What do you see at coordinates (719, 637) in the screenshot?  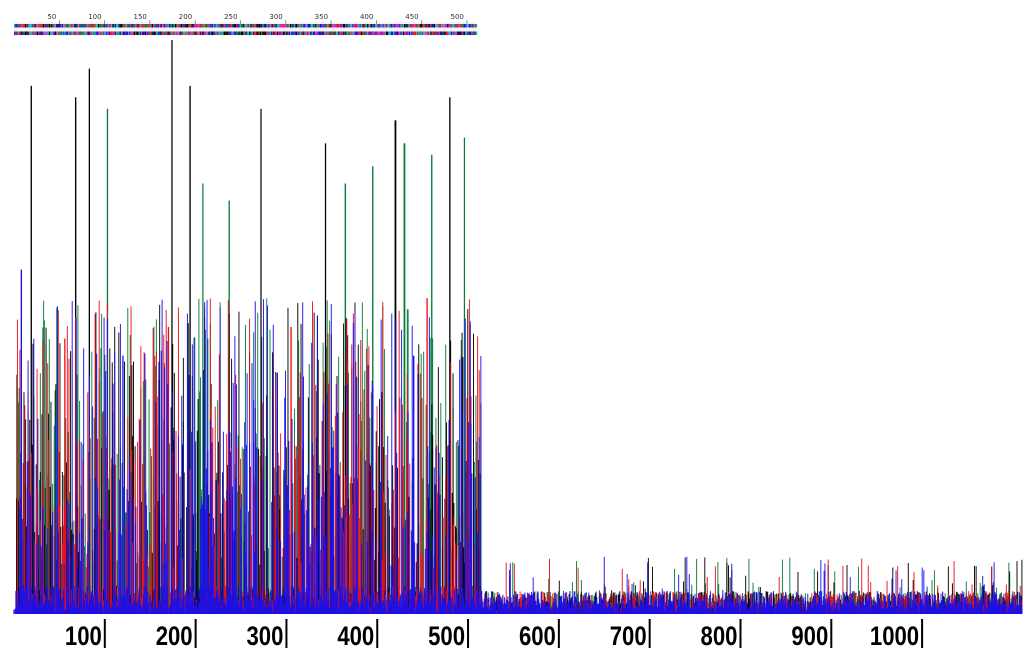 I see `x-axis-tick-label: 800` at bounding box center [719, 637].